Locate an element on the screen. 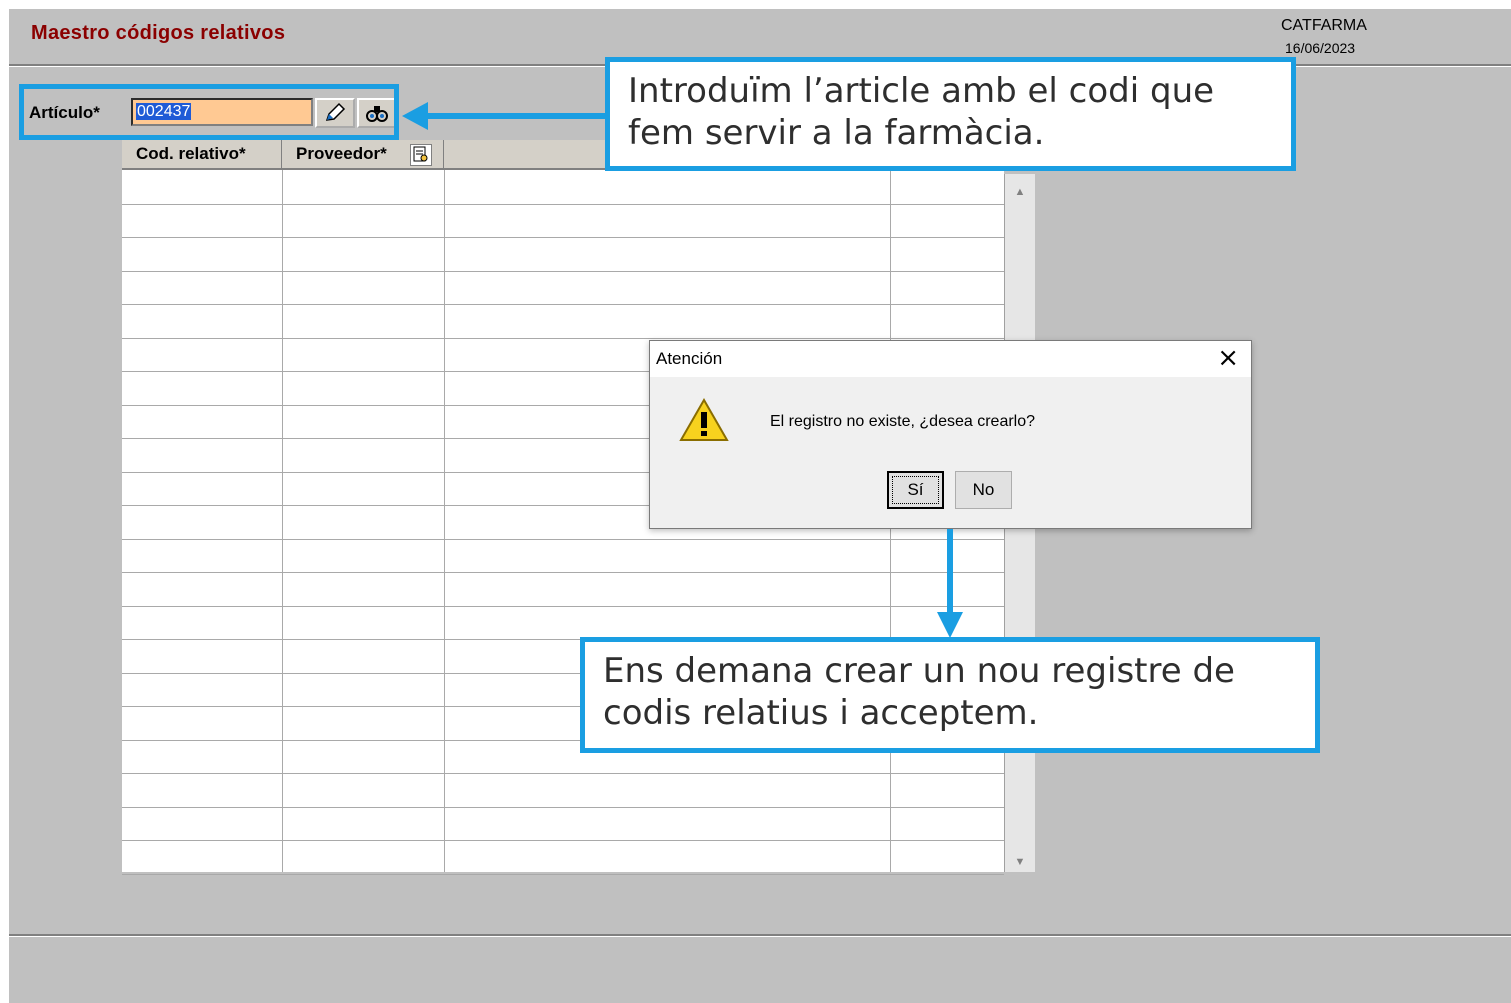 The width and height of the screenshot is (1511, 1003). bottom-callout-arrowhead is located at coordinates (950, 625).